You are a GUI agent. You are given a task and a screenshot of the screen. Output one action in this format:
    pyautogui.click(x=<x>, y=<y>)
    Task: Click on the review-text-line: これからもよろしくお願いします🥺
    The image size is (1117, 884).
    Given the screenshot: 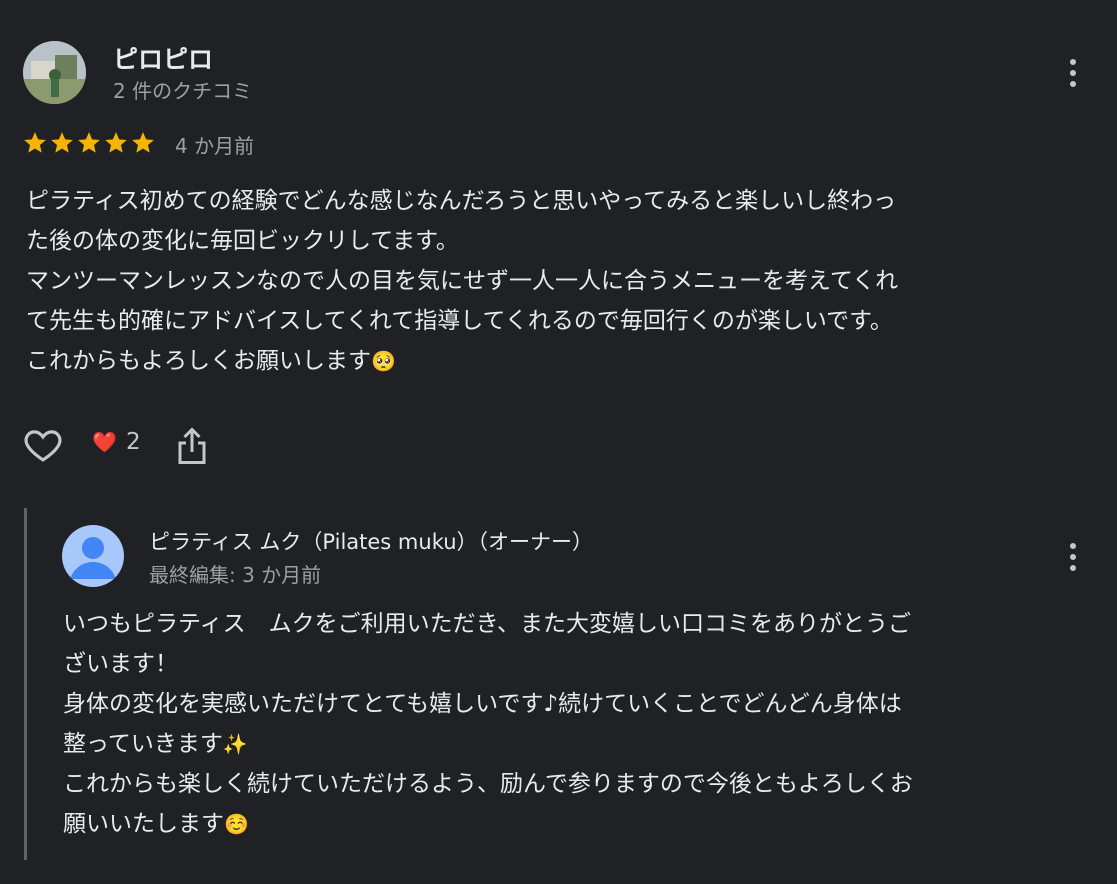 What is the action you would take?
    pyautogui.click(x=561, y=361)
    